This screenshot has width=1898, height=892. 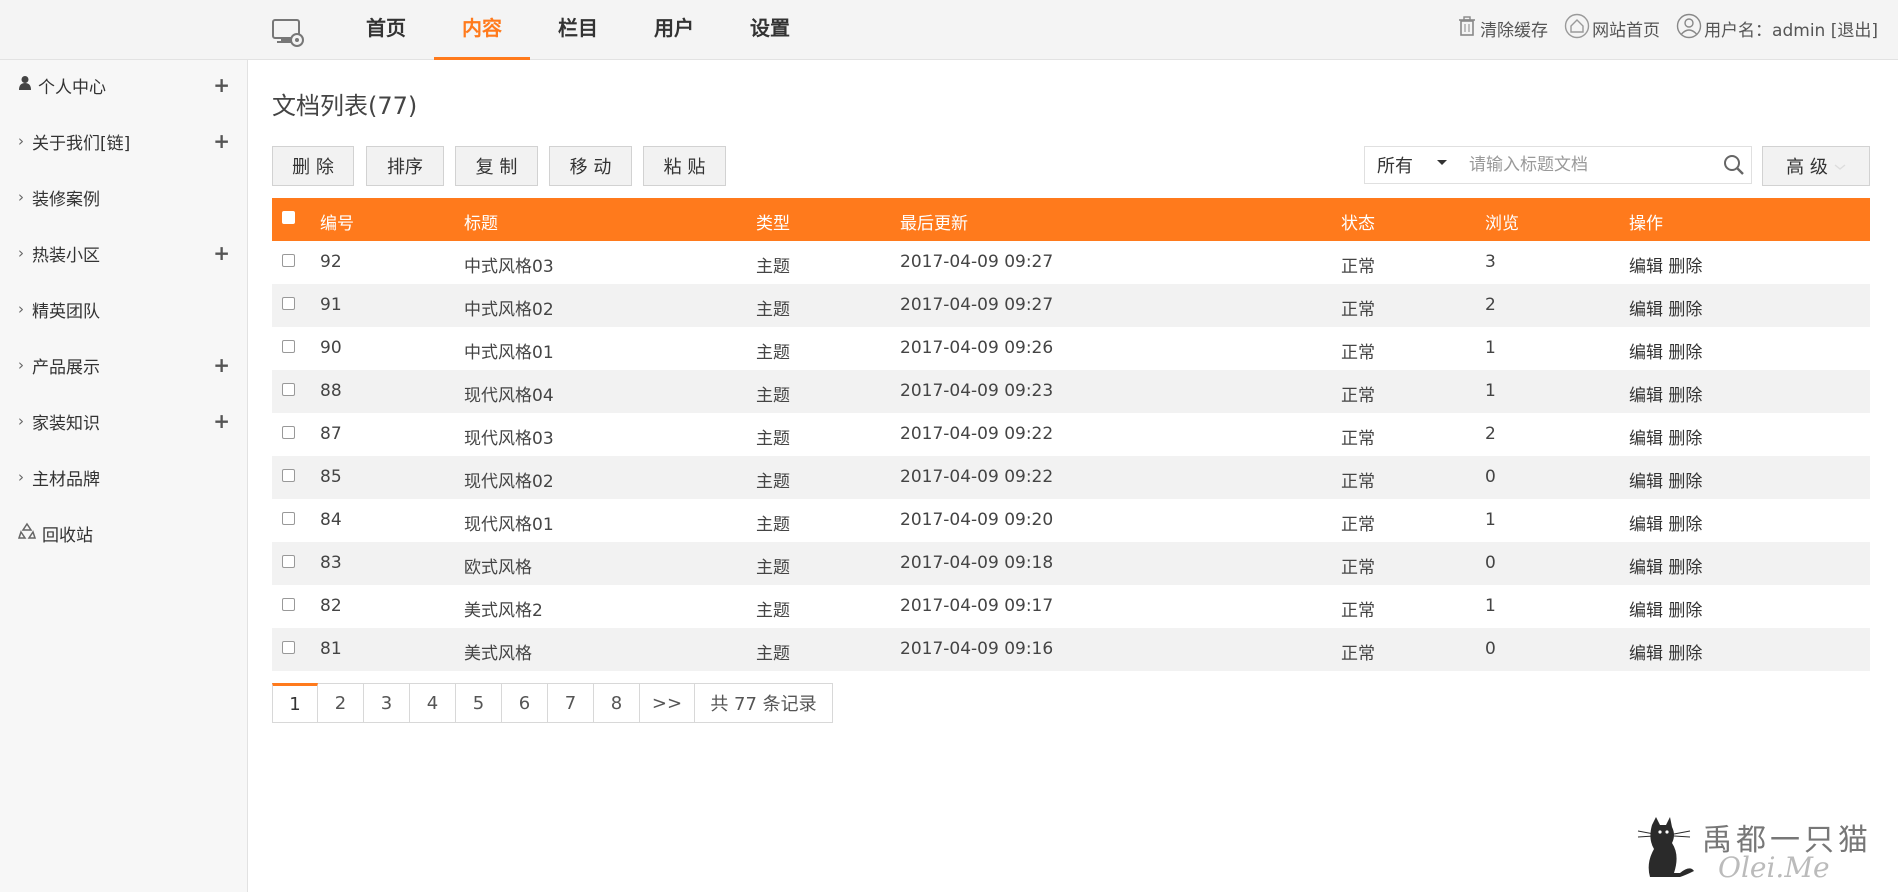 I want to click on page-link-2: 3, so click(x=387, y=703).